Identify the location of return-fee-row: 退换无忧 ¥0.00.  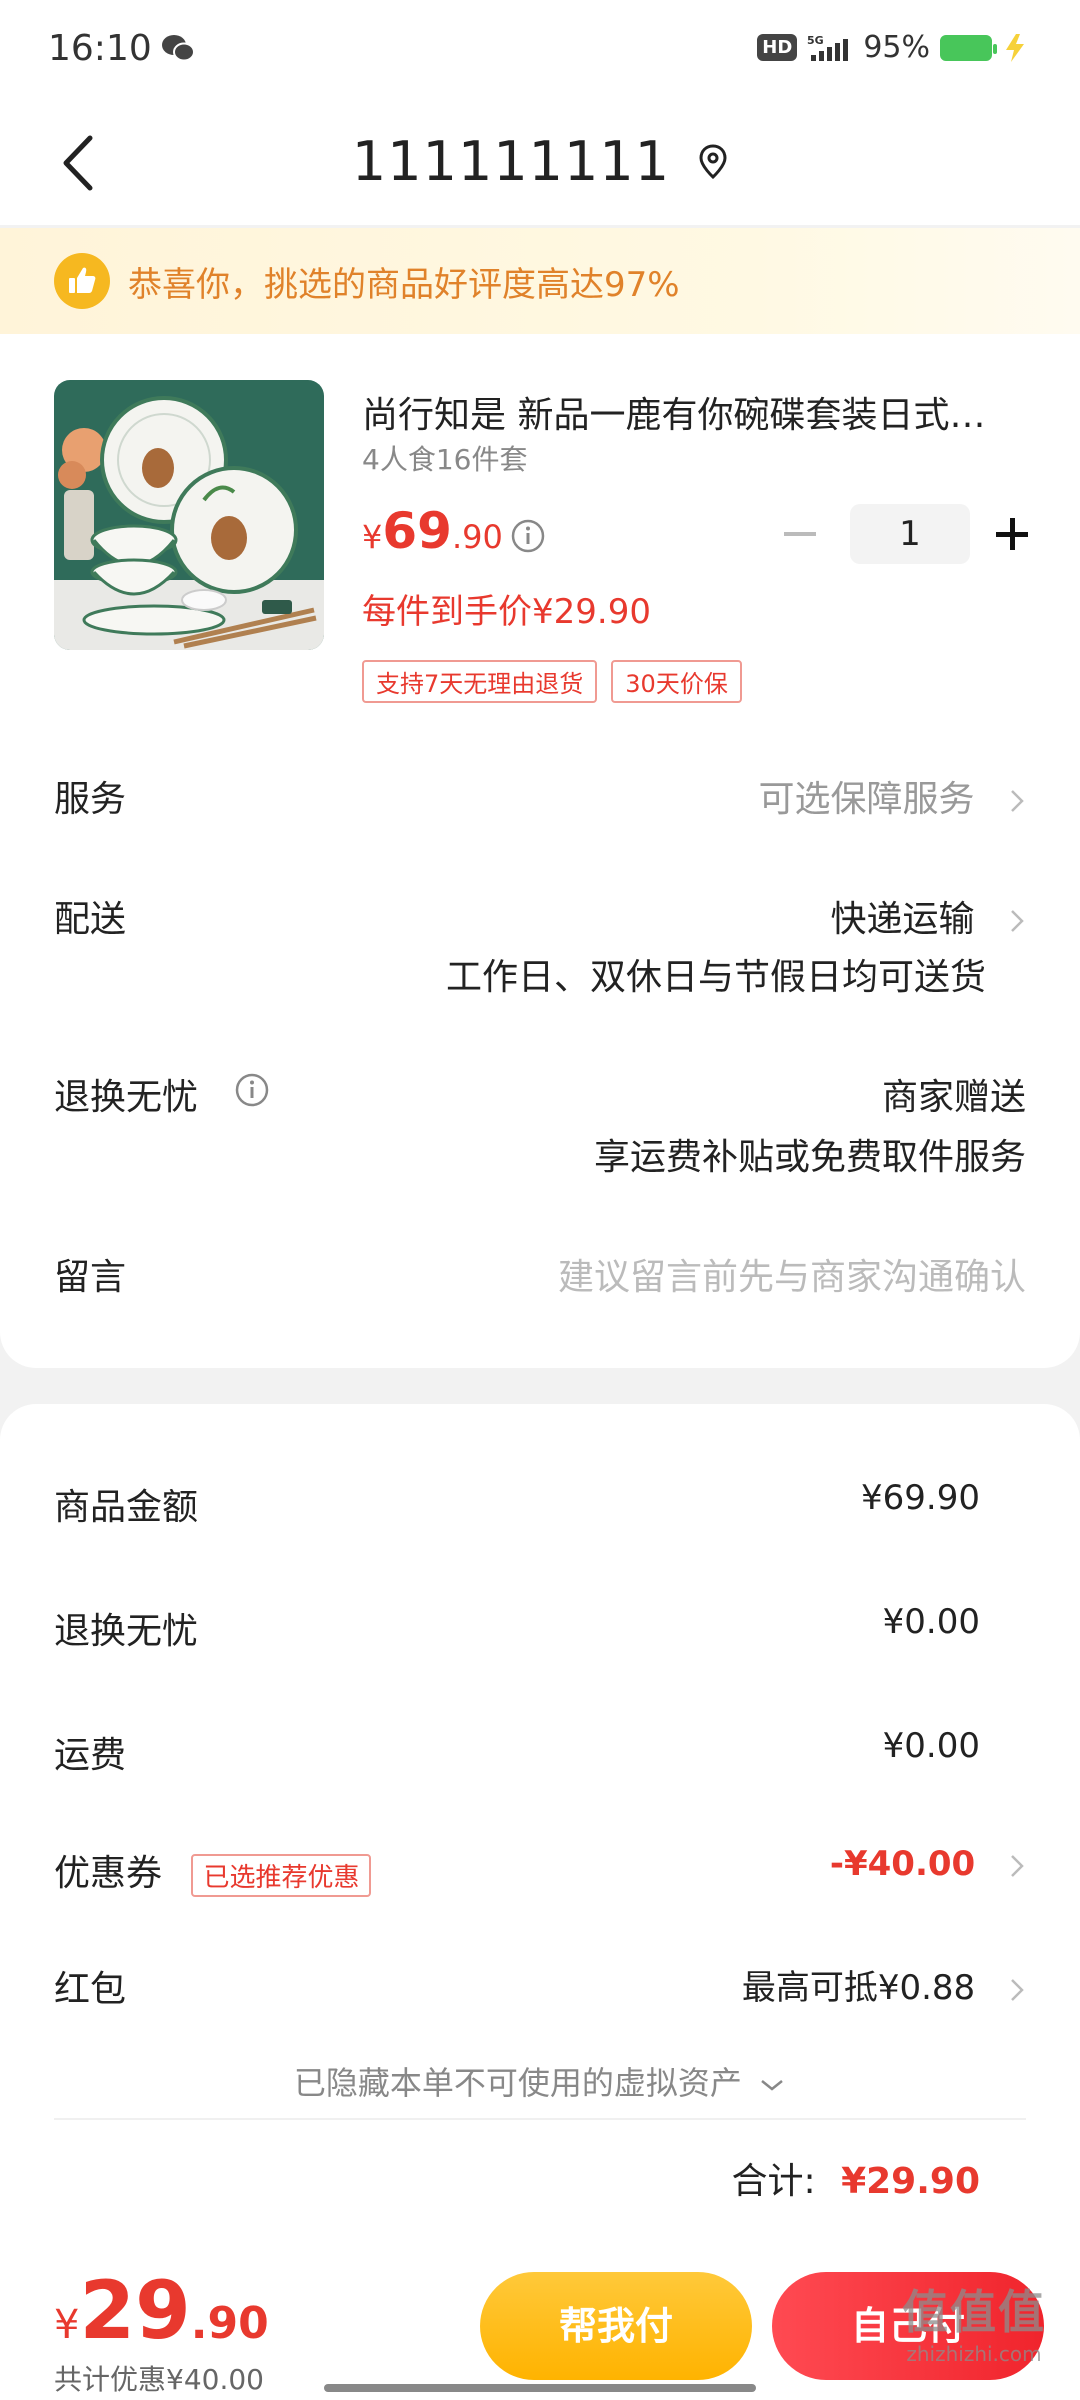
(540, 1628).